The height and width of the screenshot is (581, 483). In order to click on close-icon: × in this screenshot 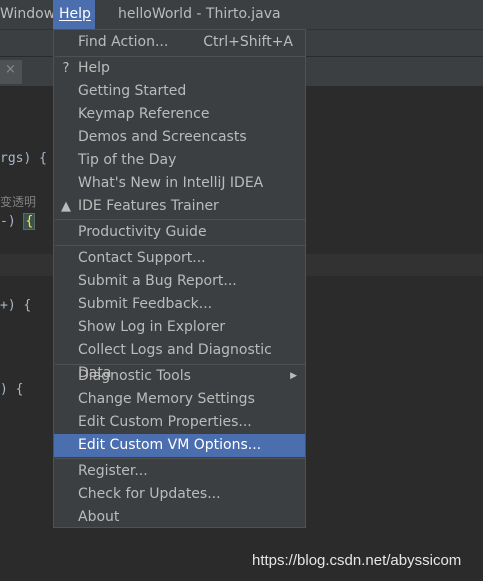, I will do `click(10, 69)`.